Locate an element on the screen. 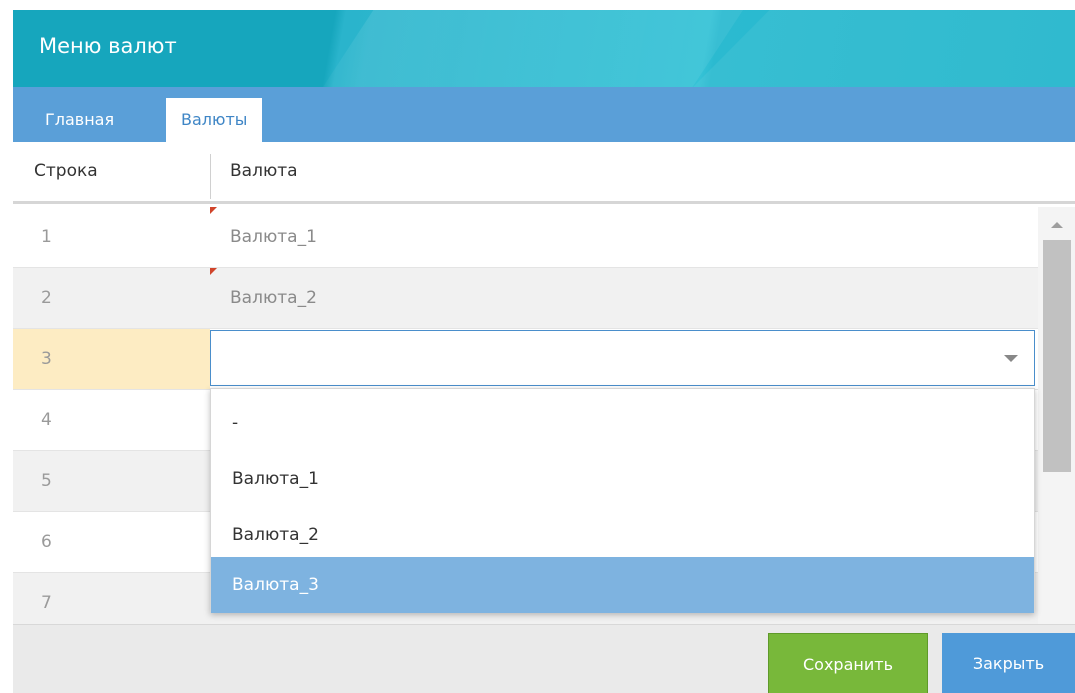 The image size is (1075, 693). tab-currencies: Валюты is located at coordinates (214, 120).